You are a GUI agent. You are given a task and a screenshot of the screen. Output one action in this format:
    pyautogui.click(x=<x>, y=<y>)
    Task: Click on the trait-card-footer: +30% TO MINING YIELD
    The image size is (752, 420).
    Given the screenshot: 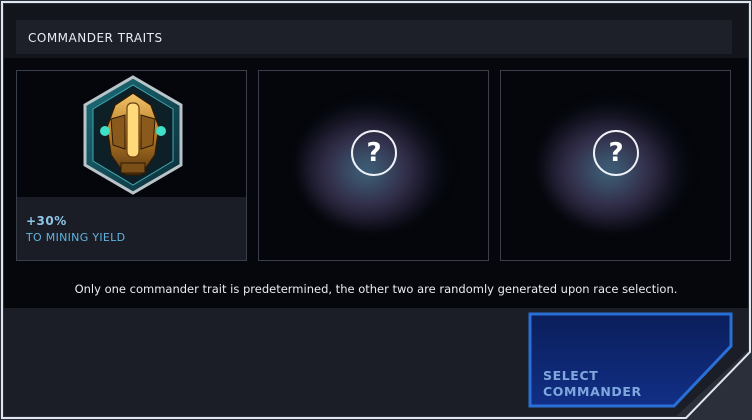 What is the action you would take?
    pyautogui.click(x=131, y=228)
    